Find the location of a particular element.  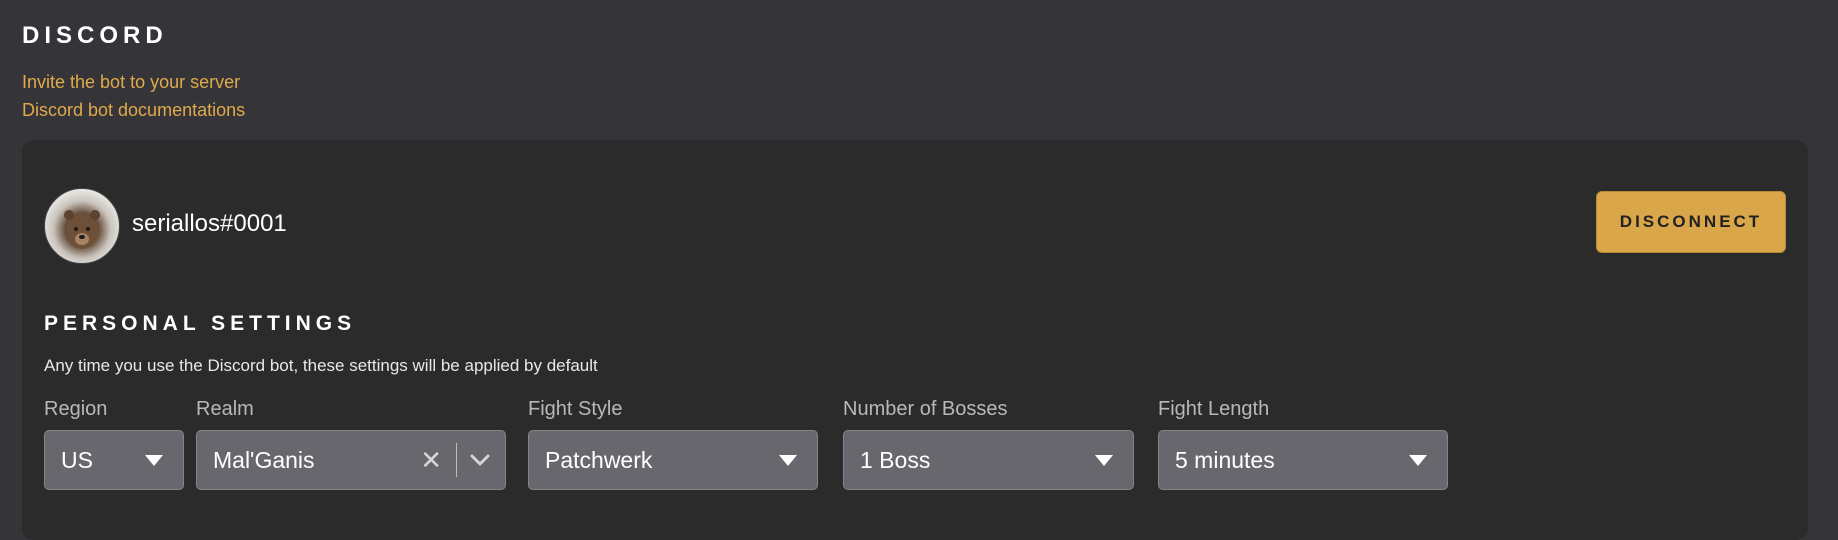

number-of-bosses-value: 1 Boss is located at coordinates (895, 459).